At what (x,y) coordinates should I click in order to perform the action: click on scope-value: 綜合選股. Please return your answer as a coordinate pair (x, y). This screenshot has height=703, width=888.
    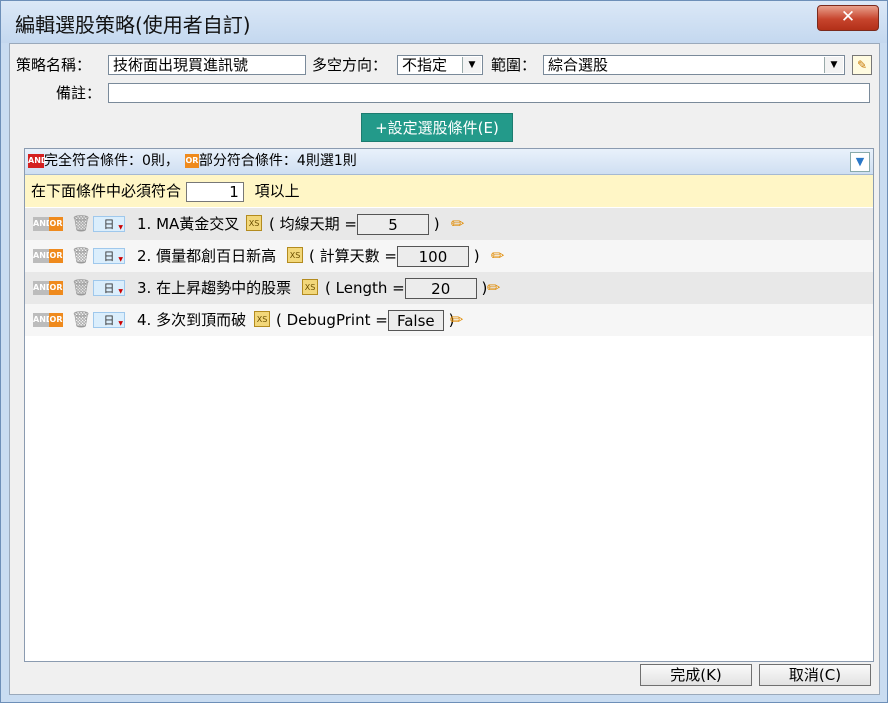
    Looking at the image, I should click on (578, 65).